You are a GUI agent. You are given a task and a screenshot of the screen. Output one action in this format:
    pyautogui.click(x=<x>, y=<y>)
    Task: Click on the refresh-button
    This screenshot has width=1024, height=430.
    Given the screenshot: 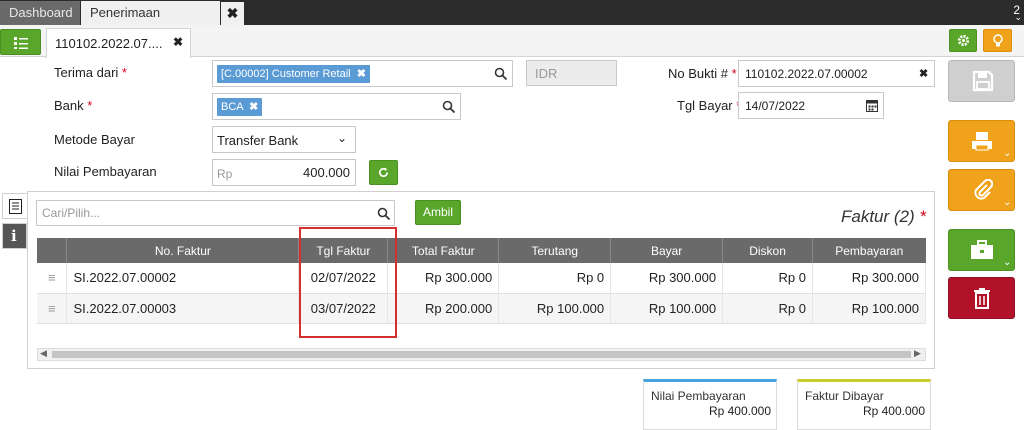 What is the action you would take?
    pyautogui.click(x=383, y=172)
    